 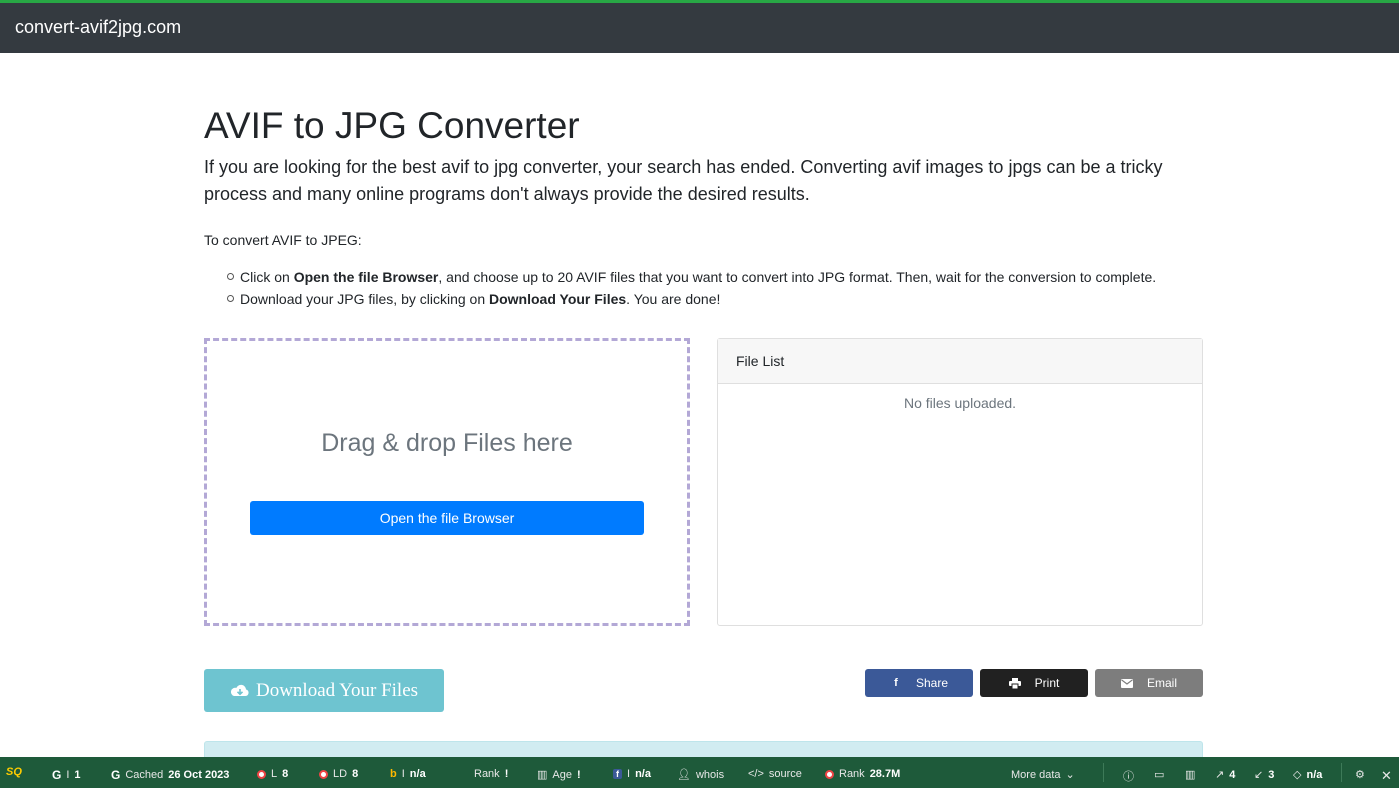 What do you see at coordinates (960, 361) in the screenshot?
I see `file-list-title: File List` at bounding box center [960, 361].